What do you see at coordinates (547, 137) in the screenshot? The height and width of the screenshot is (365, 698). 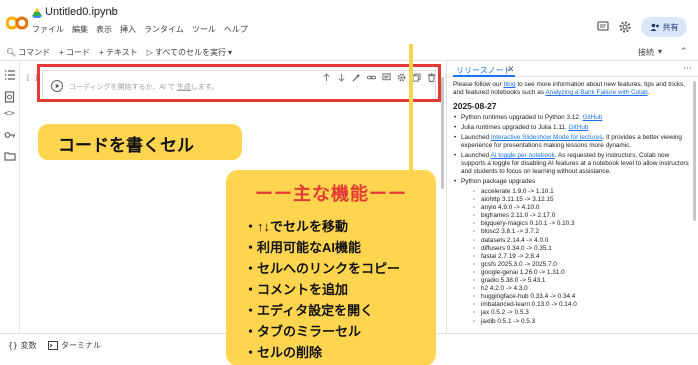 I see `slideshow-link: Interactive Slideshow Mode for lectures` at bounding box center [547, 137].